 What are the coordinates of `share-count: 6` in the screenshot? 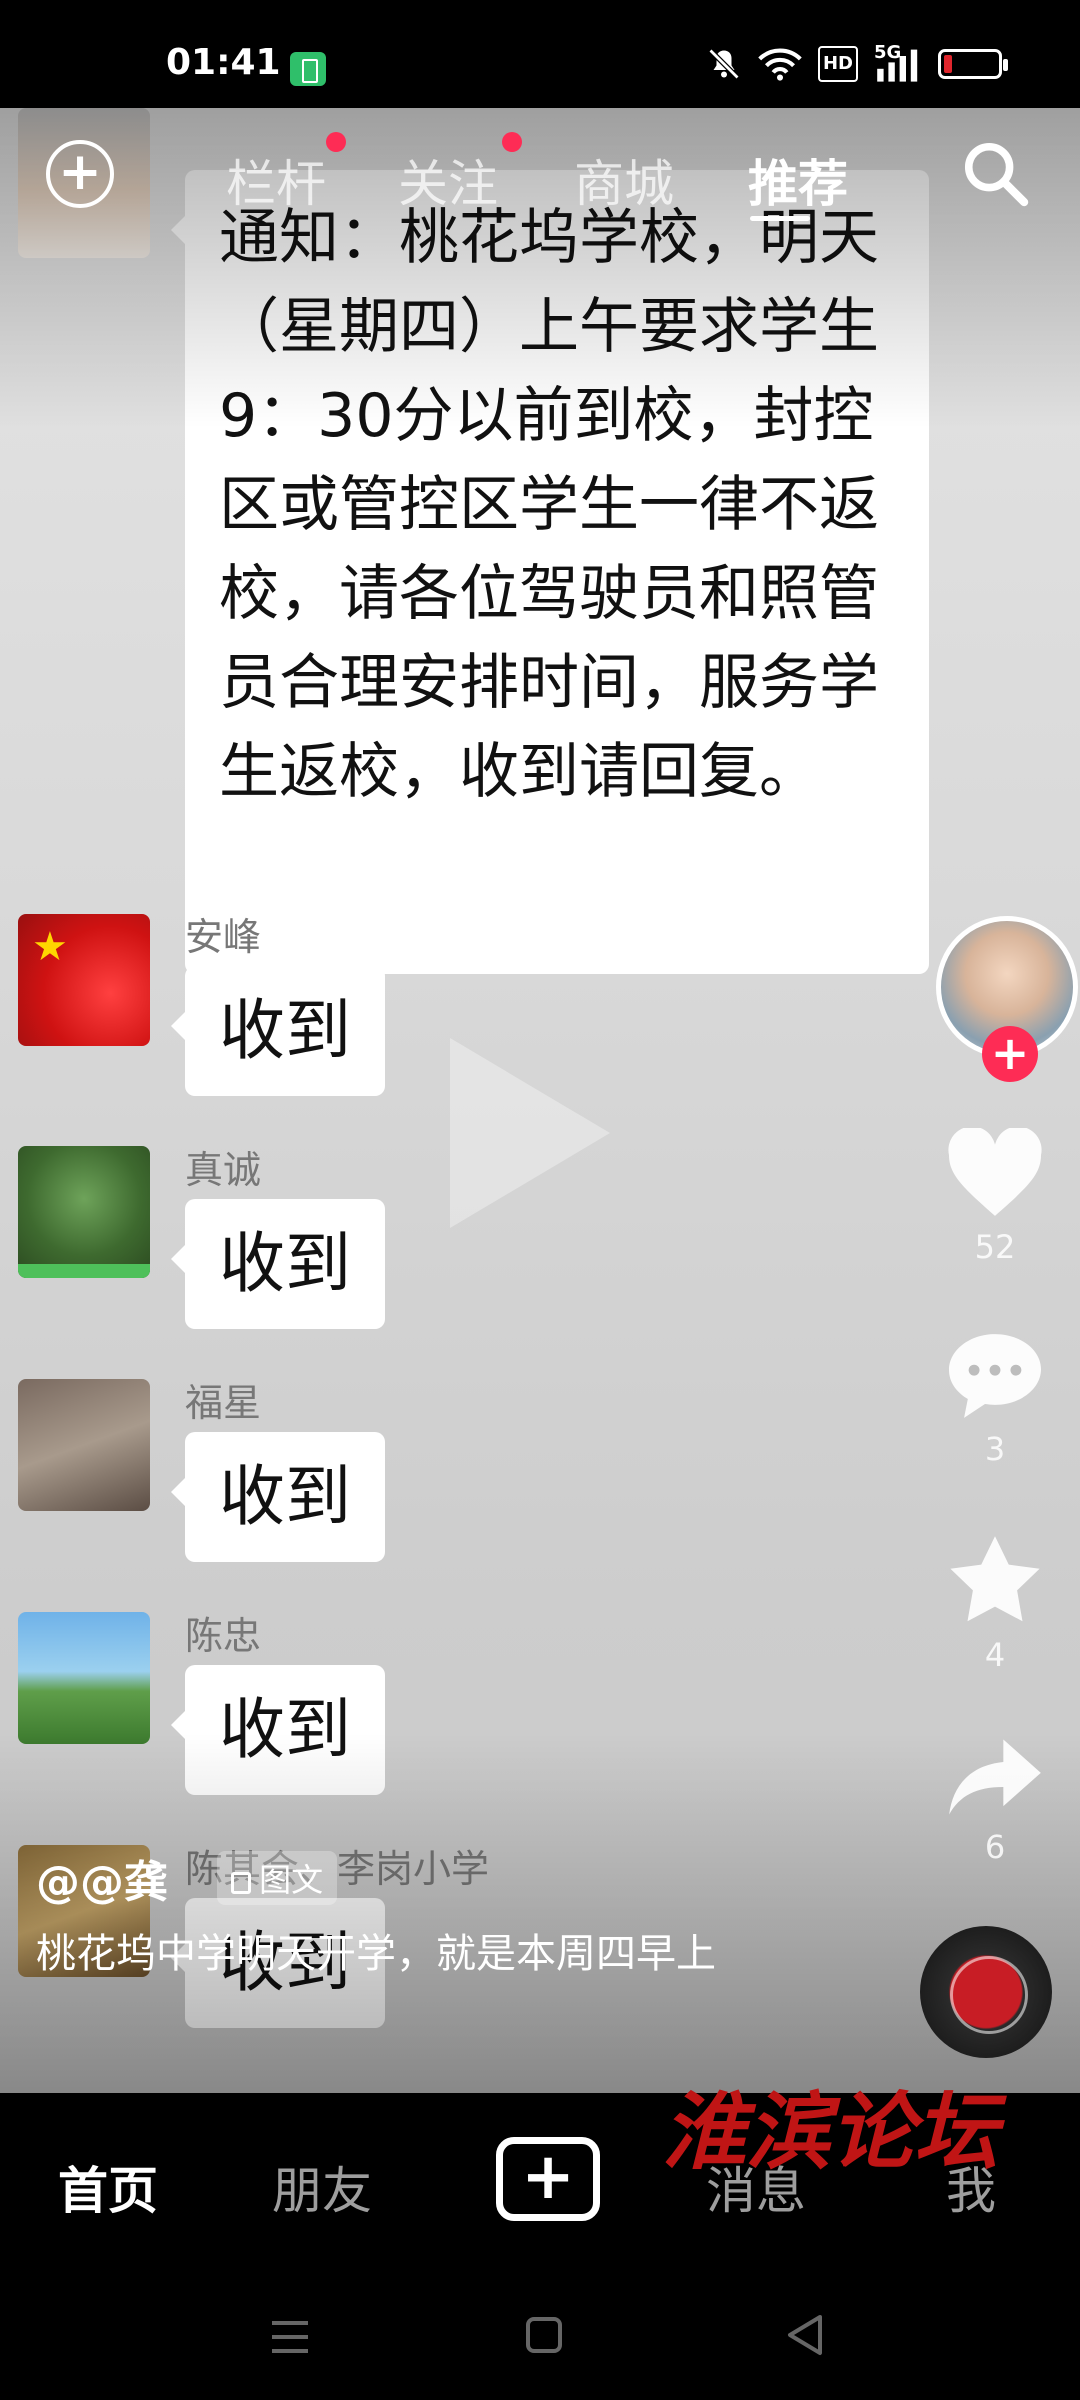 It's located at (995, 1847).